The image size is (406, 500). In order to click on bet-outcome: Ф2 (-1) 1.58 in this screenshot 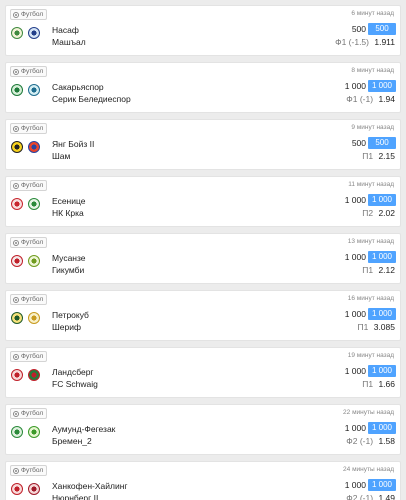, I will do `click(370, 441)`.